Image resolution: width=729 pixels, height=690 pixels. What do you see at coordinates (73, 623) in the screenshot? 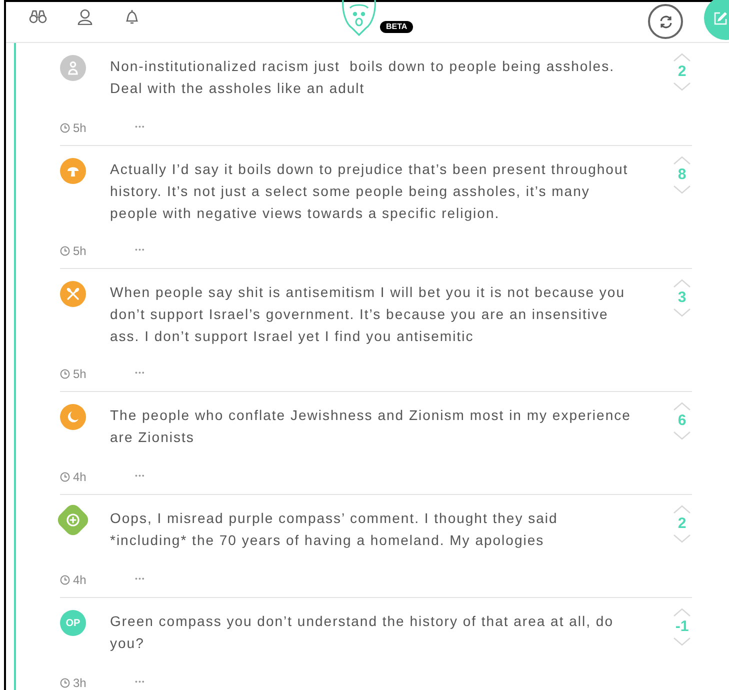
I see `user-avatar: OP` at bounding box center [73, 623].